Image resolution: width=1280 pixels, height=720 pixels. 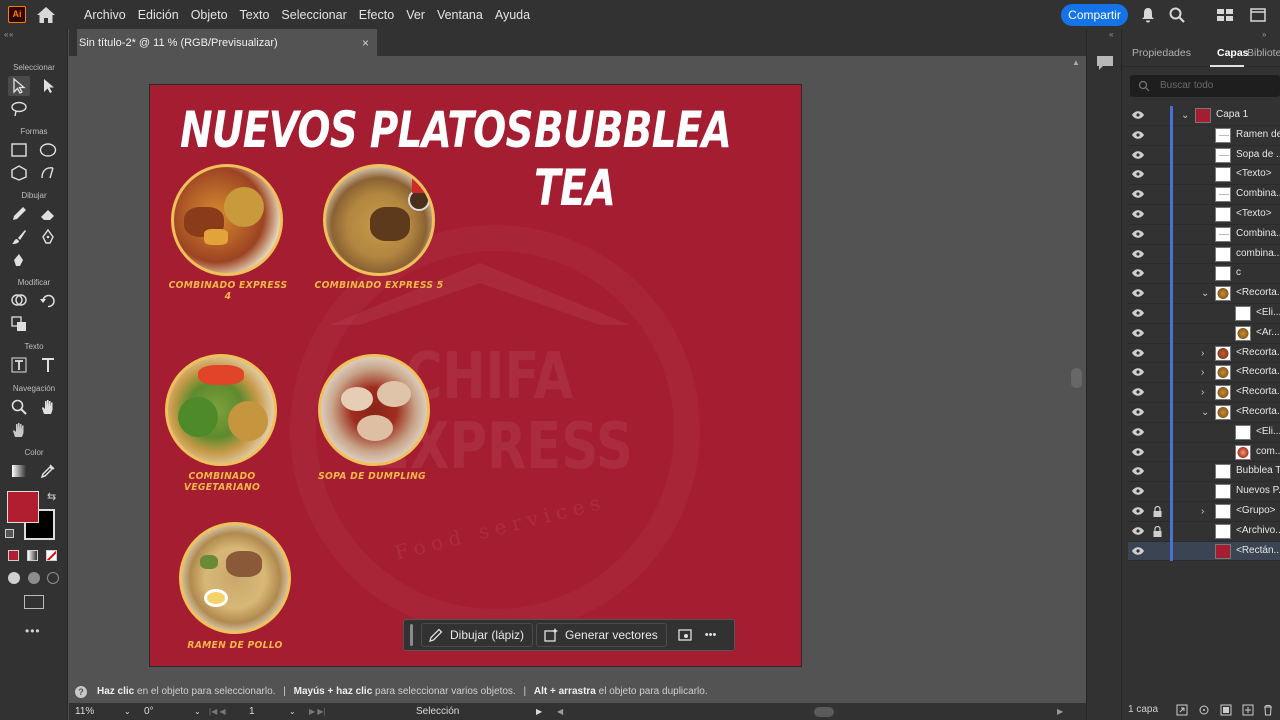 What do you see at coordinates (255, 15) in the screenshot?
I see `menu-texto: Texto` at bounding box center [255, 15].